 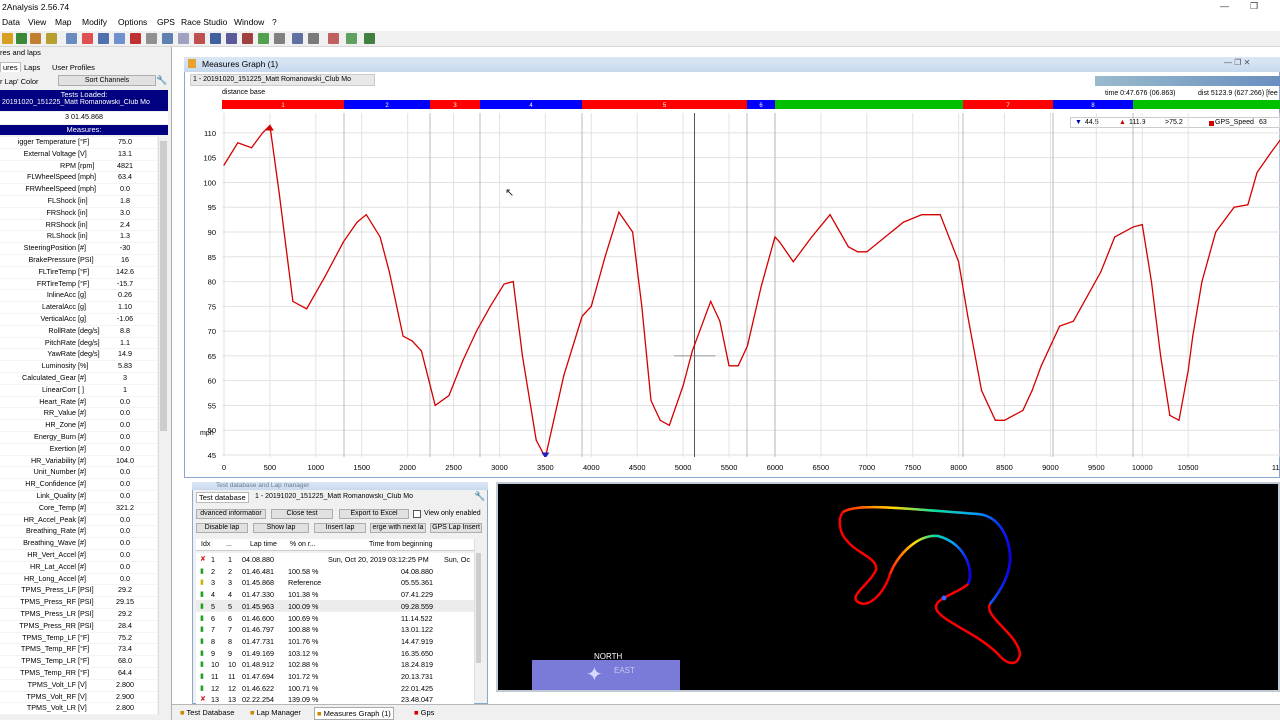 What do you see at coordinates (302, 514) in the screenshot?
I see `close-test-button: Close test` at bounding box center [302, 514].